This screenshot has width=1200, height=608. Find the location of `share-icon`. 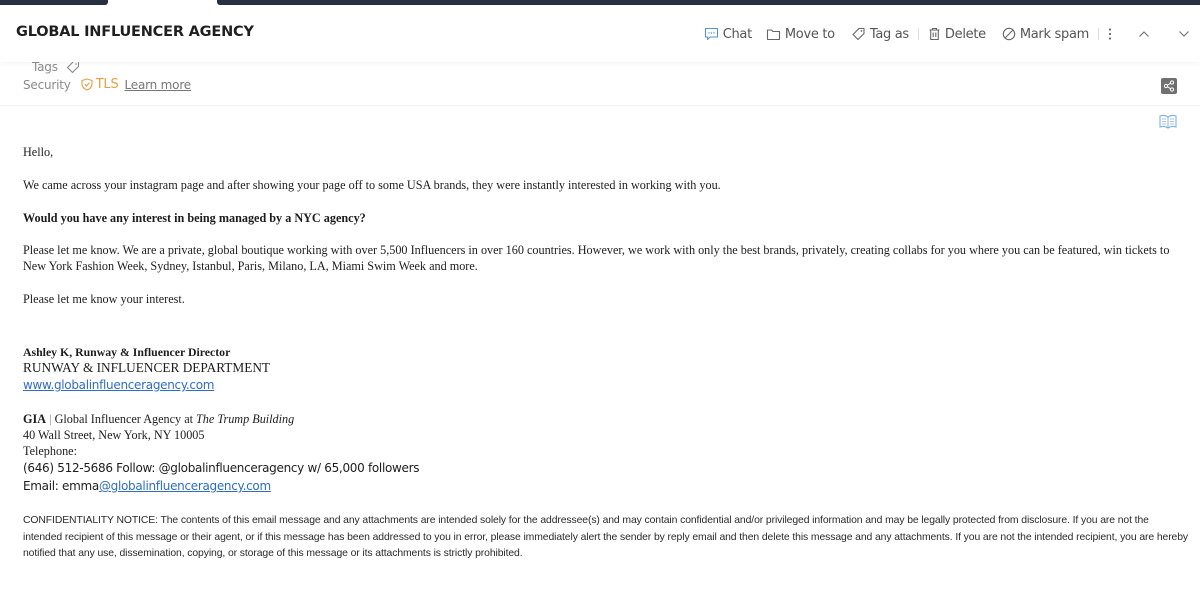

share-icon is located at coordinates (1169, 86).